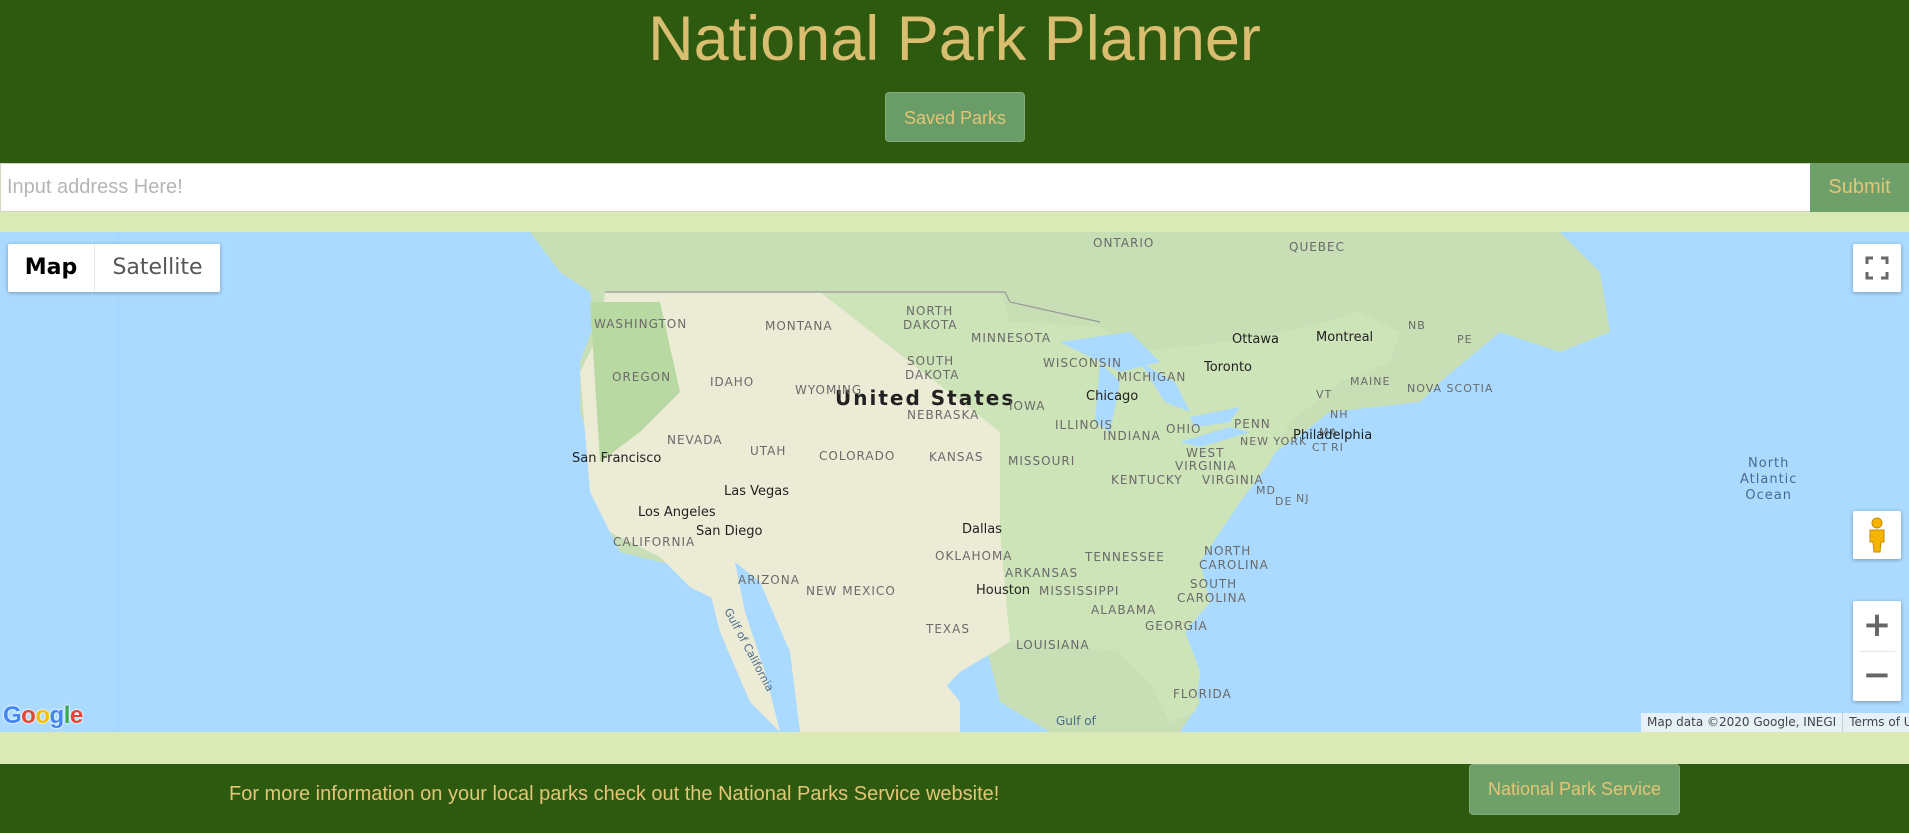  I want to click on region-label: UTAH, so click(768, 451).